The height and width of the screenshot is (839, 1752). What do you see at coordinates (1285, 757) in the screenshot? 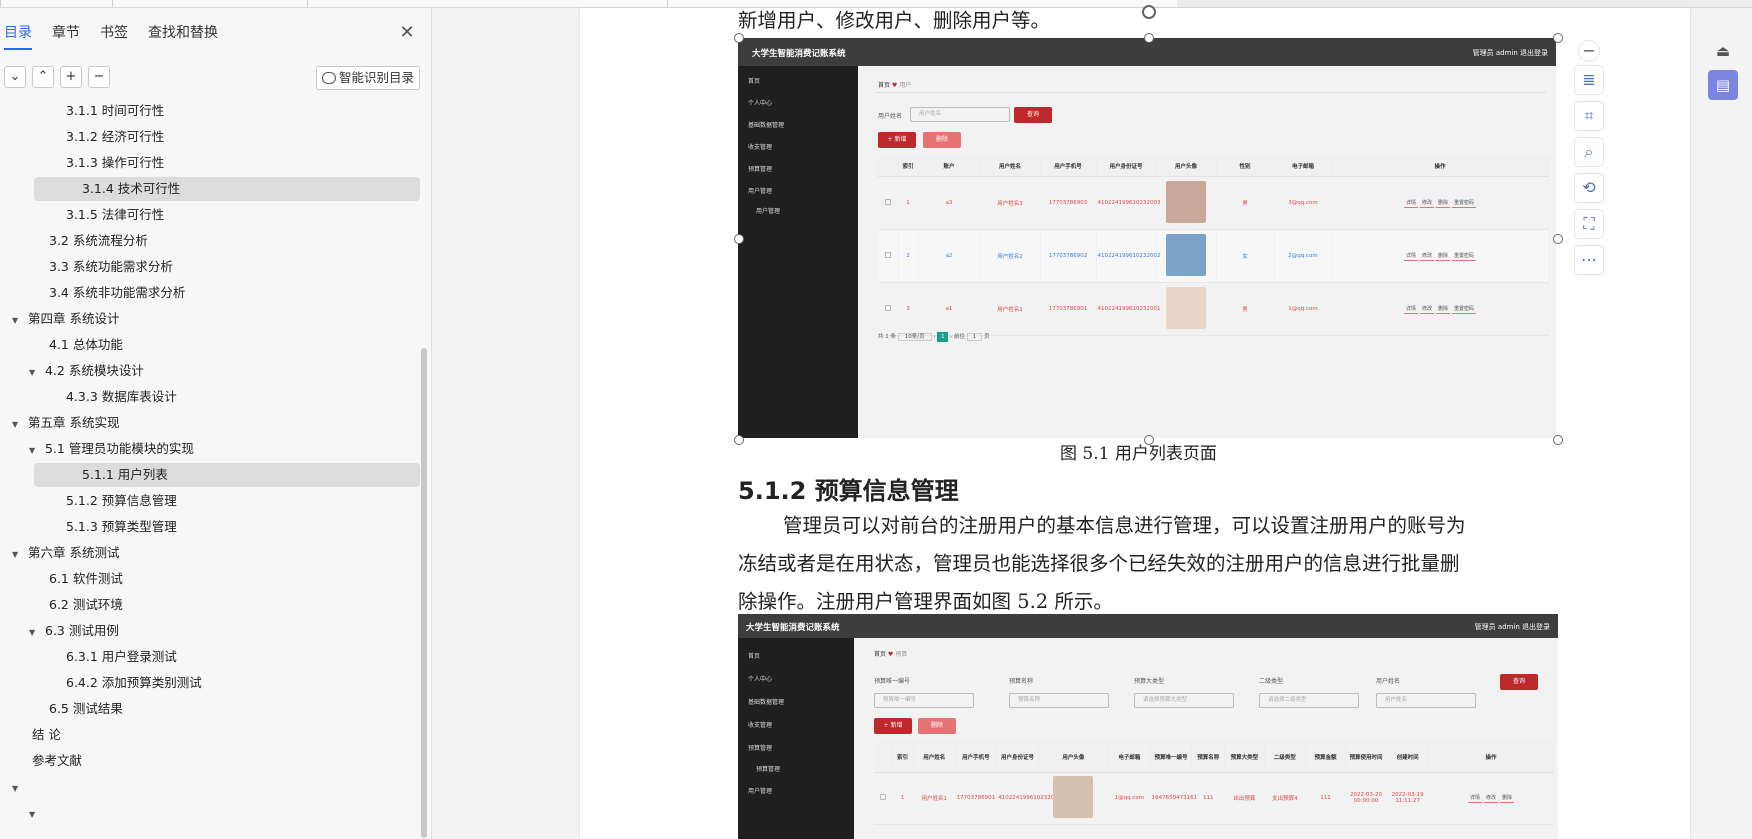
I see `column-header: 二级类型` at bounding box center [1285, 757].